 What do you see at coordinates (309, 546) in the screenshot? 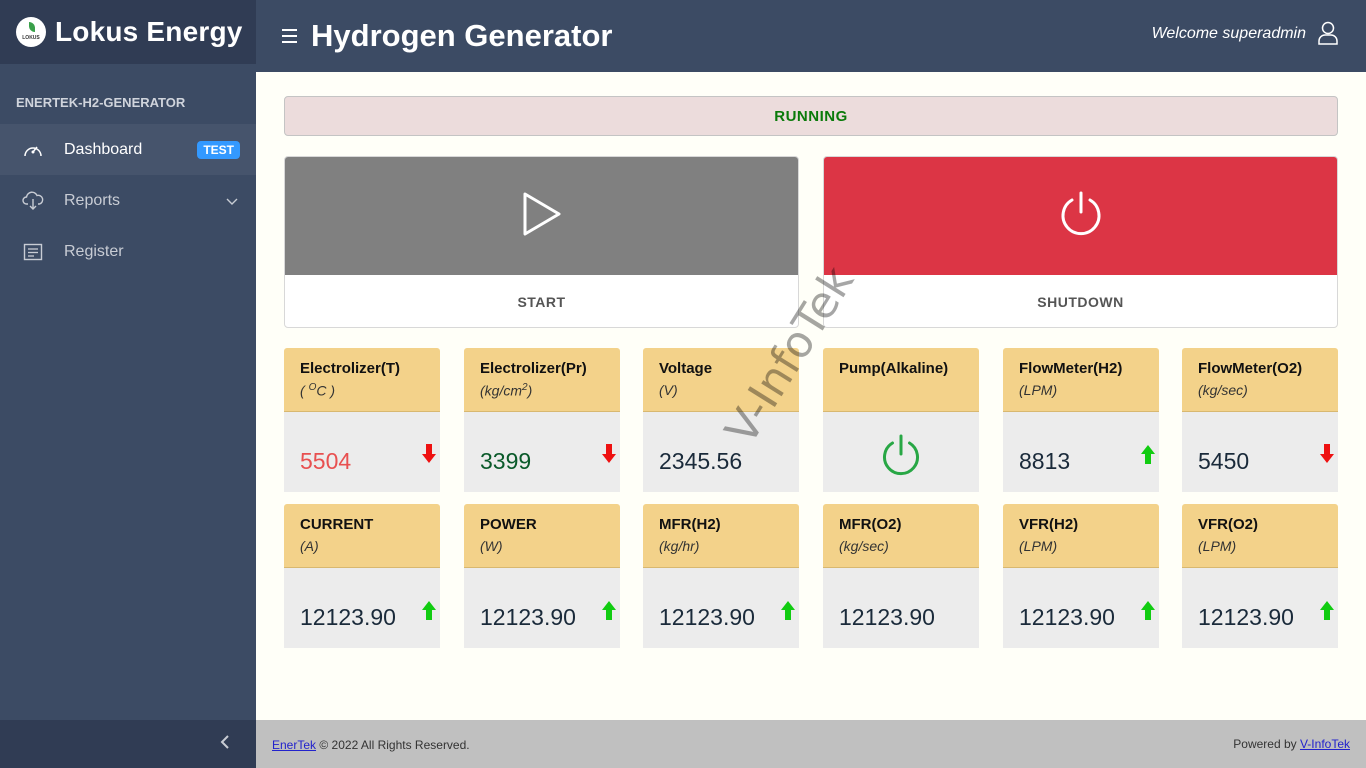
I see `card-unit: (A)` at bounding box center [309, 546].